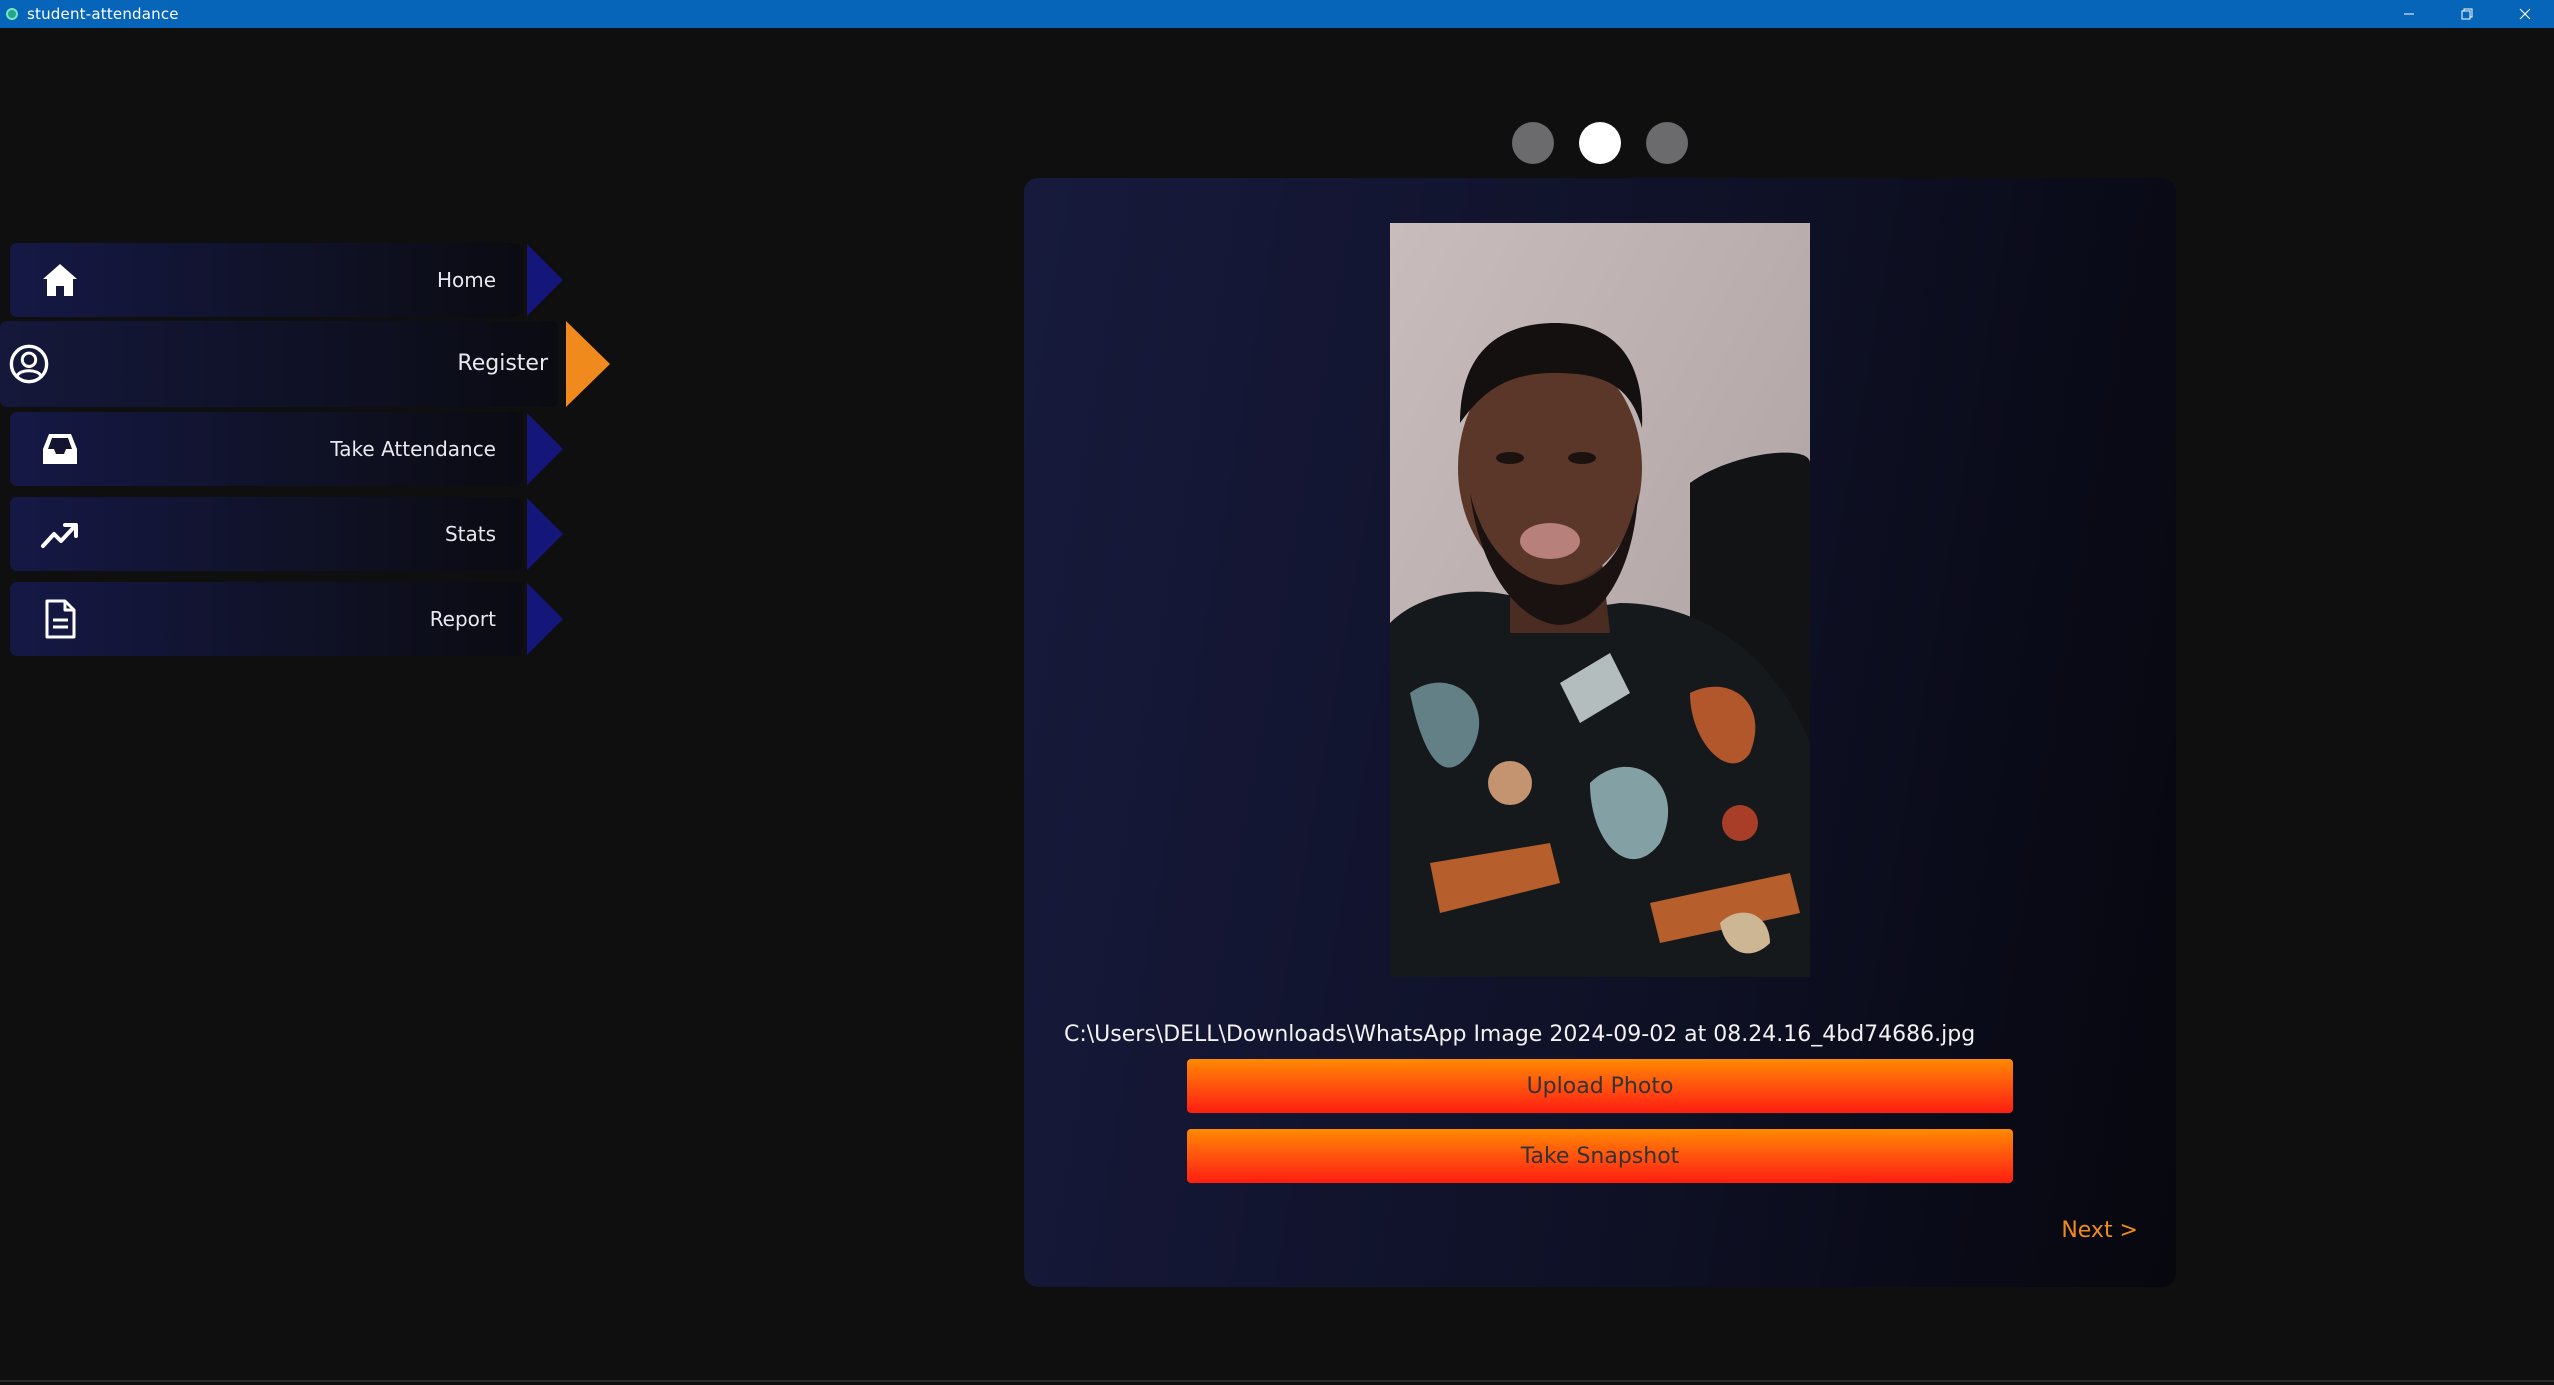 The image size is (2554, 1385). I want to click on minimize-button, so click(2409, 14).